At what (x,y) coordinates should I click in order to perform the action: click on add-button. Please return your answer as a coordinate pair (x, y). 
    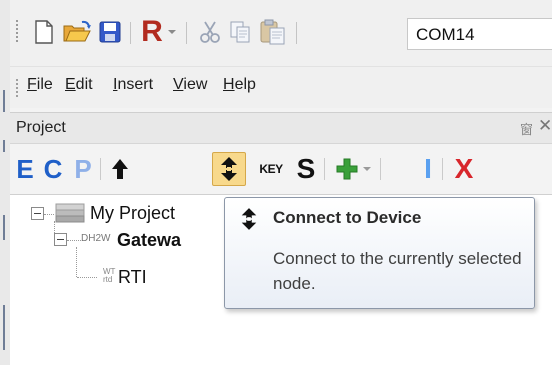
    Looking at the image, I should click on (347, 169).